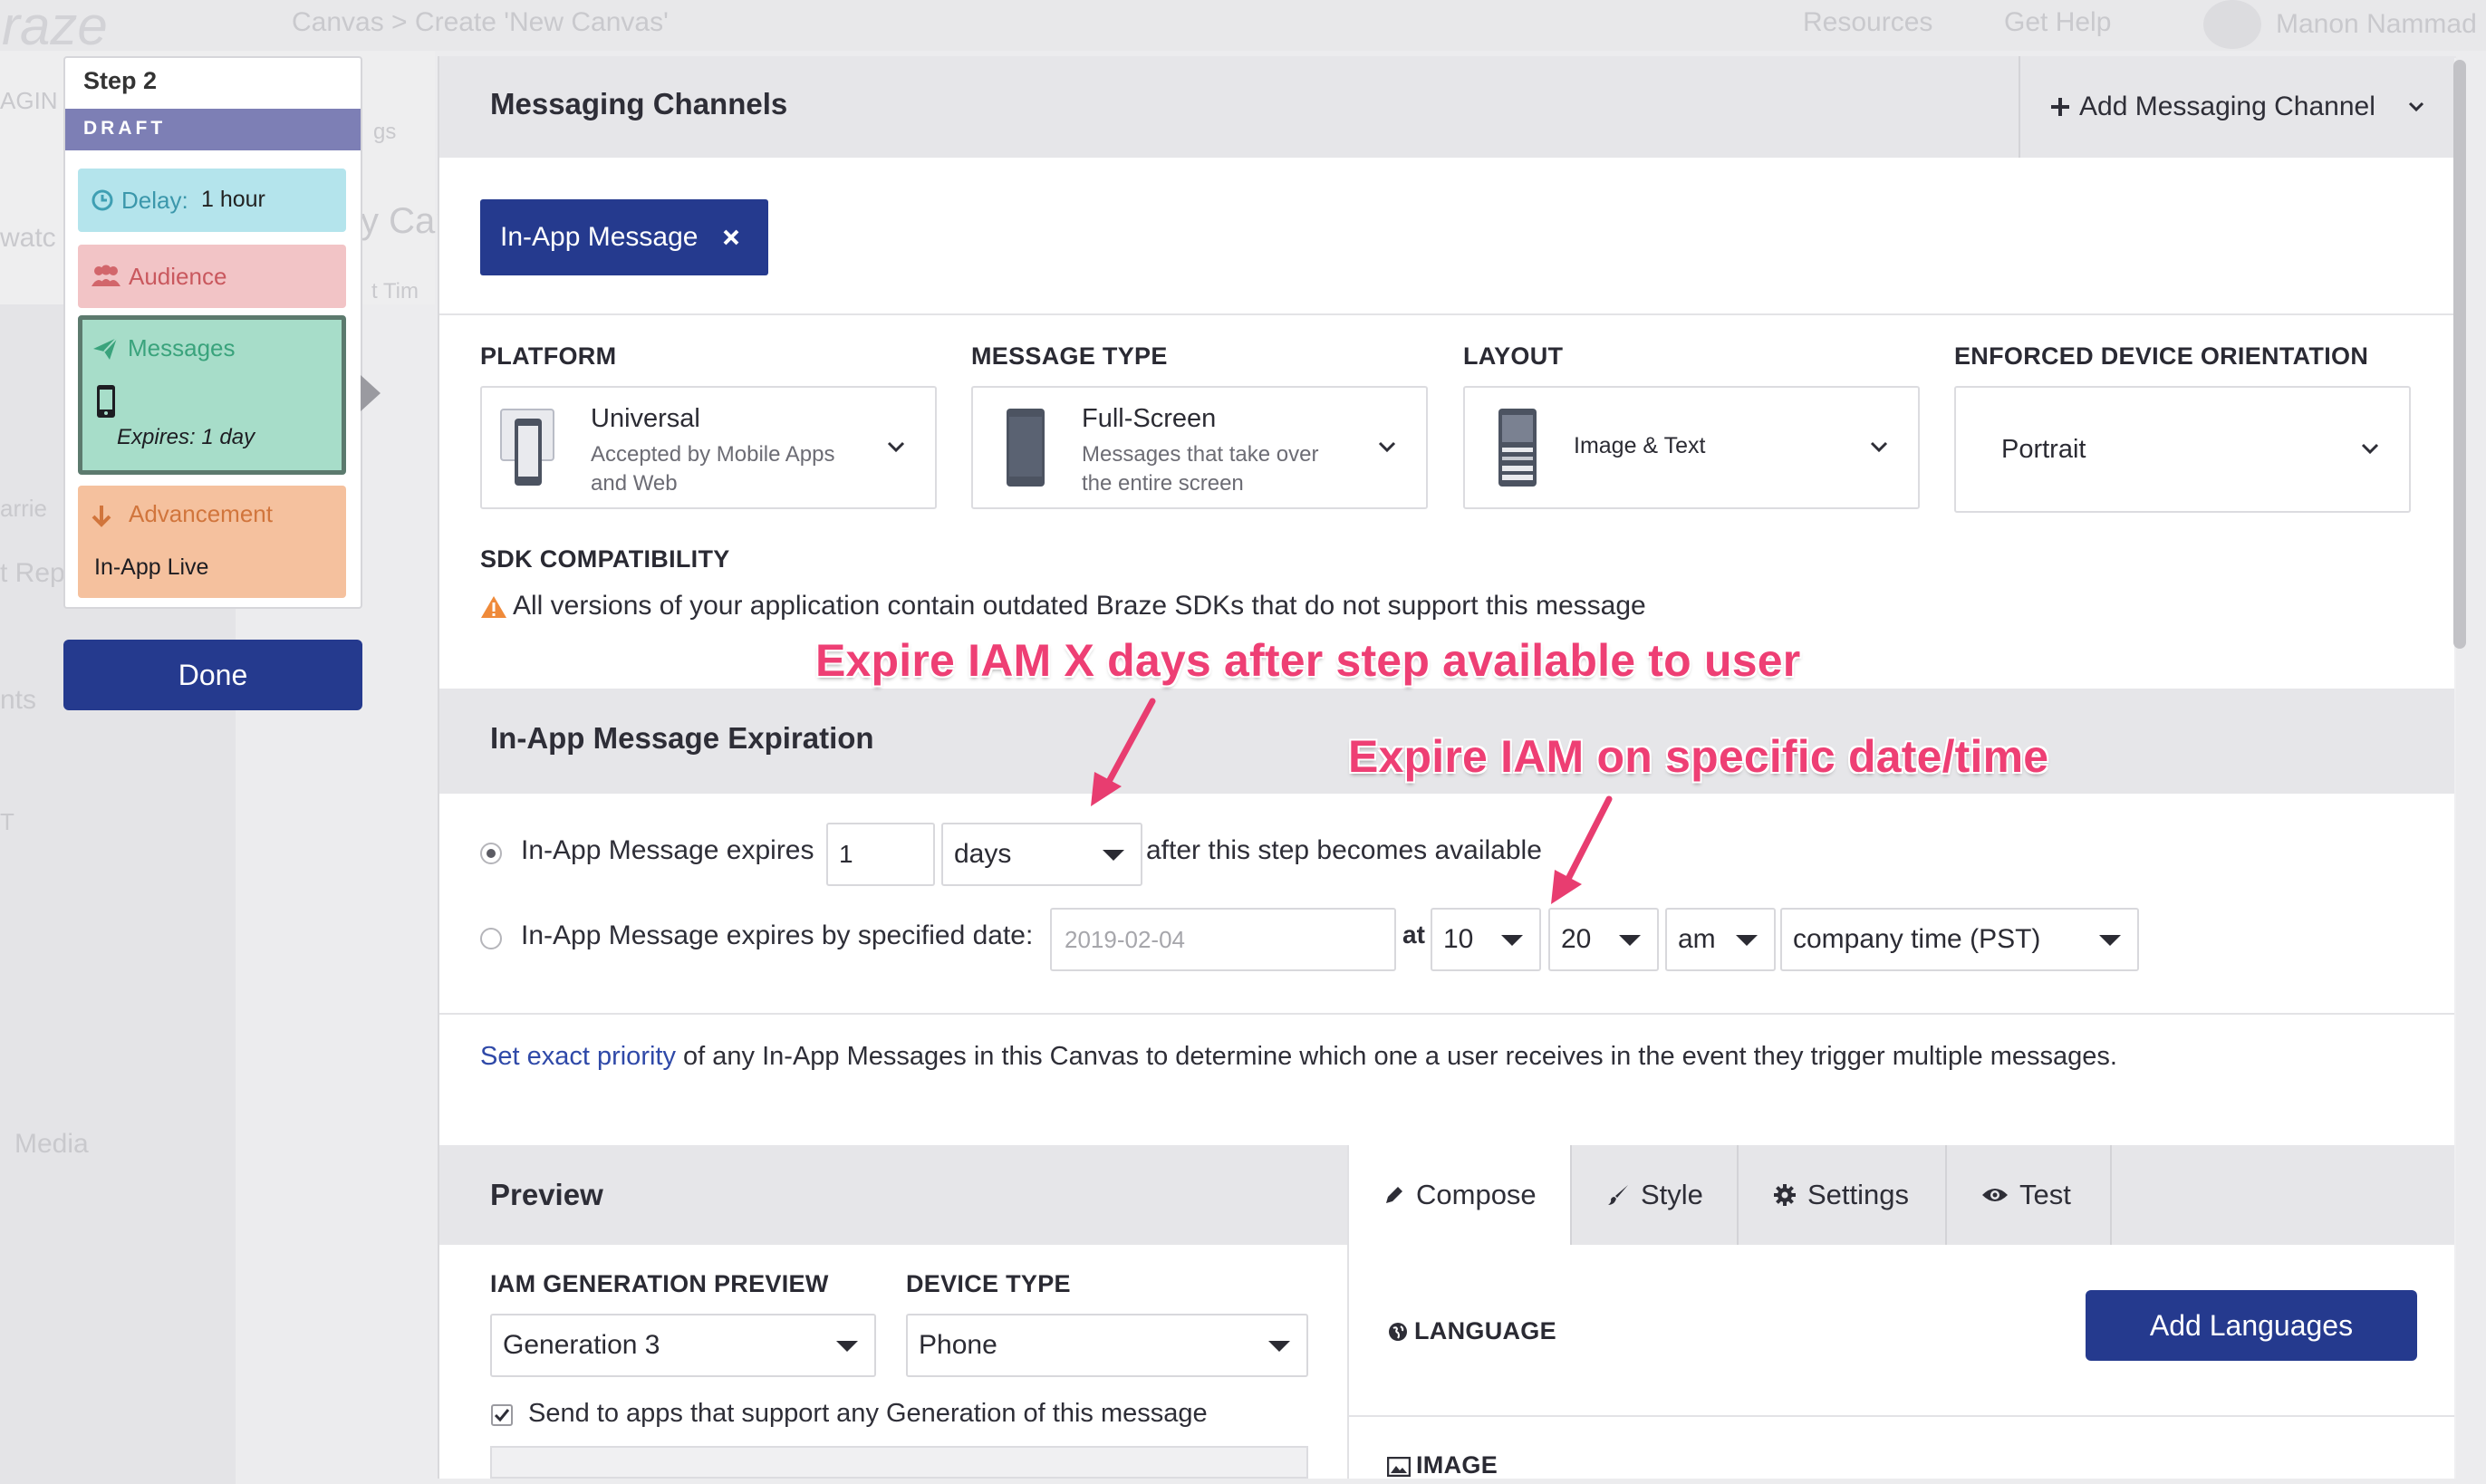 Image resolution: width=2486 pixels, height=1484 pixels. What do you see at coordinates (106, 401) in the screenshot?
I see `mobile-icon` at bounding box center [106, 401].